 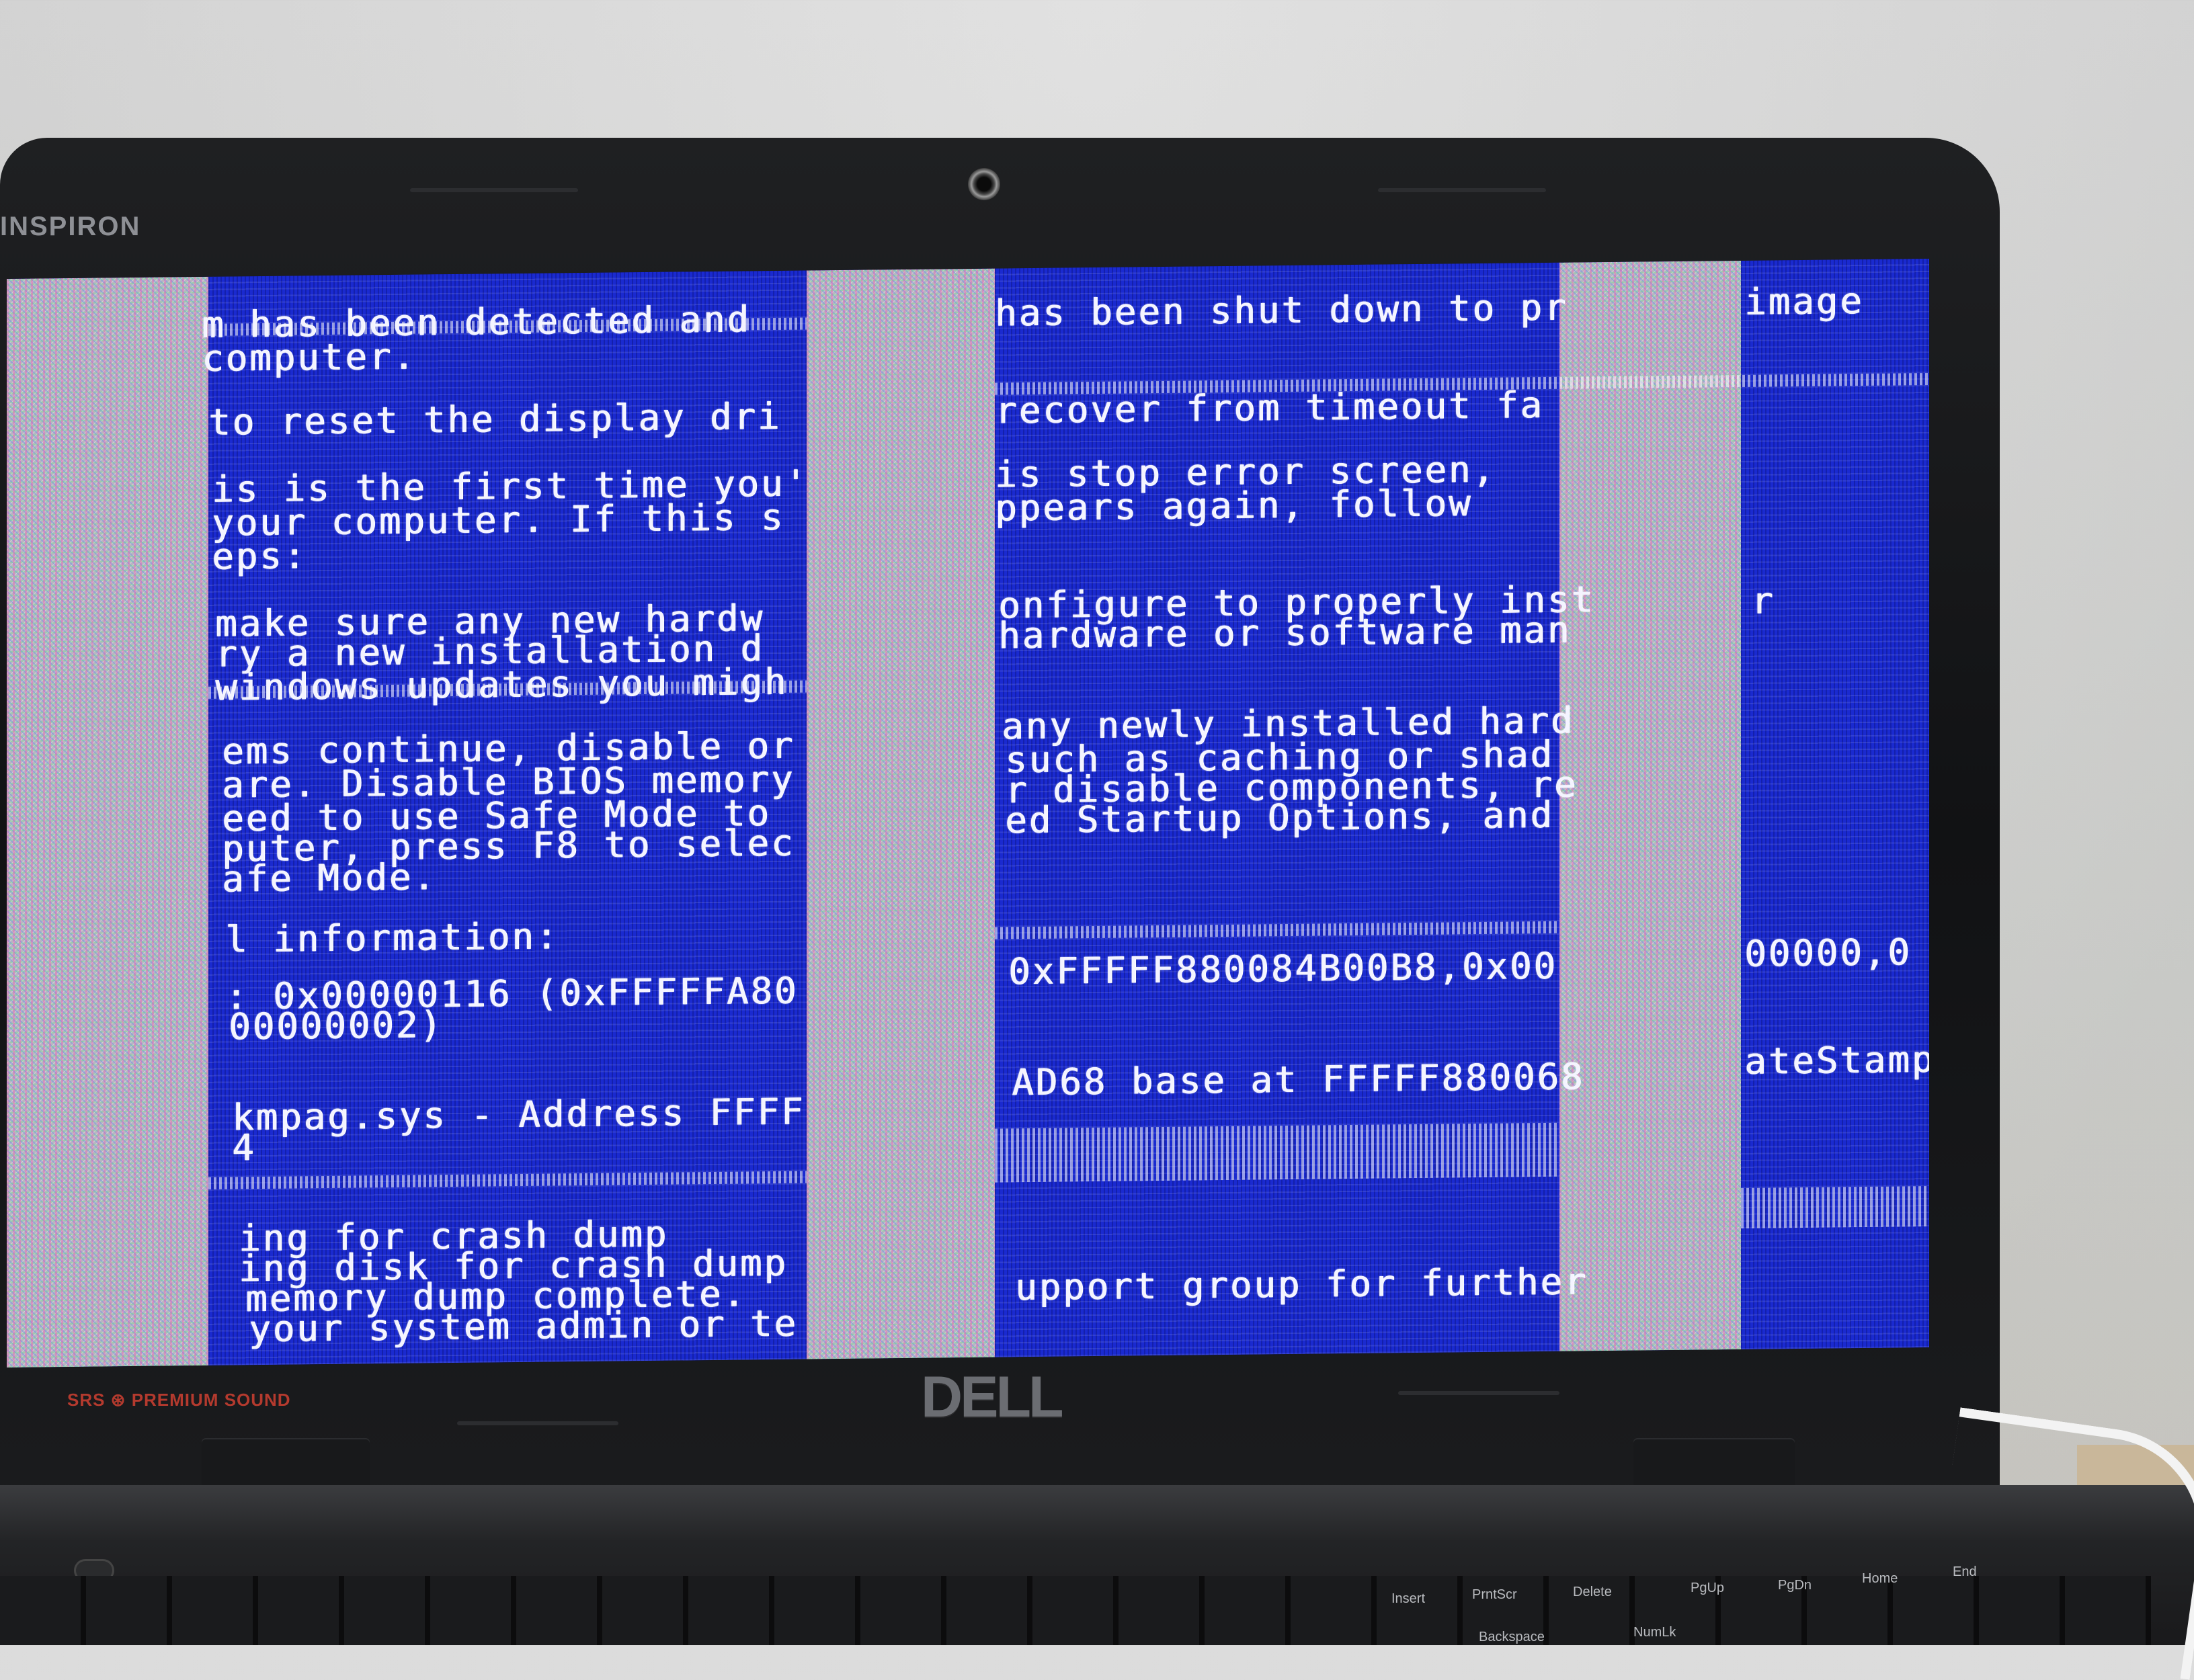 I want to click on bsod-line: l information:, so click(x=392, y=938).